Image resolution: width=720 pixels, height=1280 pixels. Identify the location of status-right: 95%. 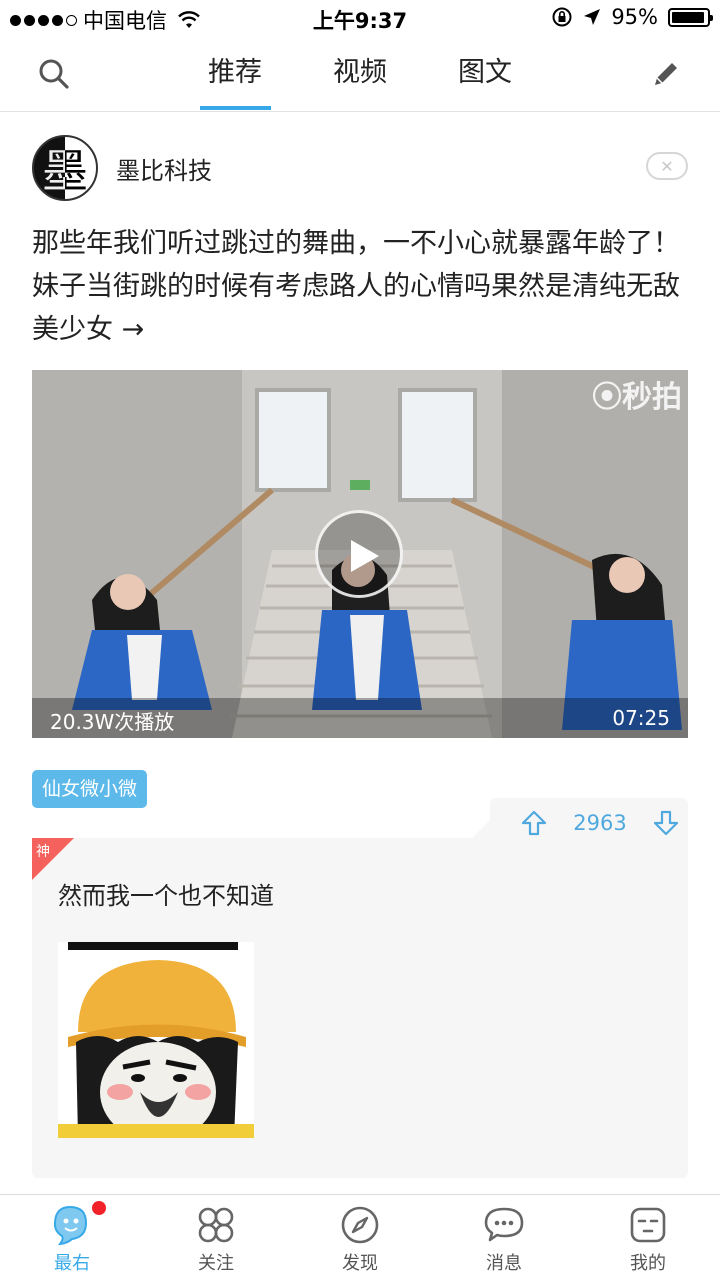
(632, 17).